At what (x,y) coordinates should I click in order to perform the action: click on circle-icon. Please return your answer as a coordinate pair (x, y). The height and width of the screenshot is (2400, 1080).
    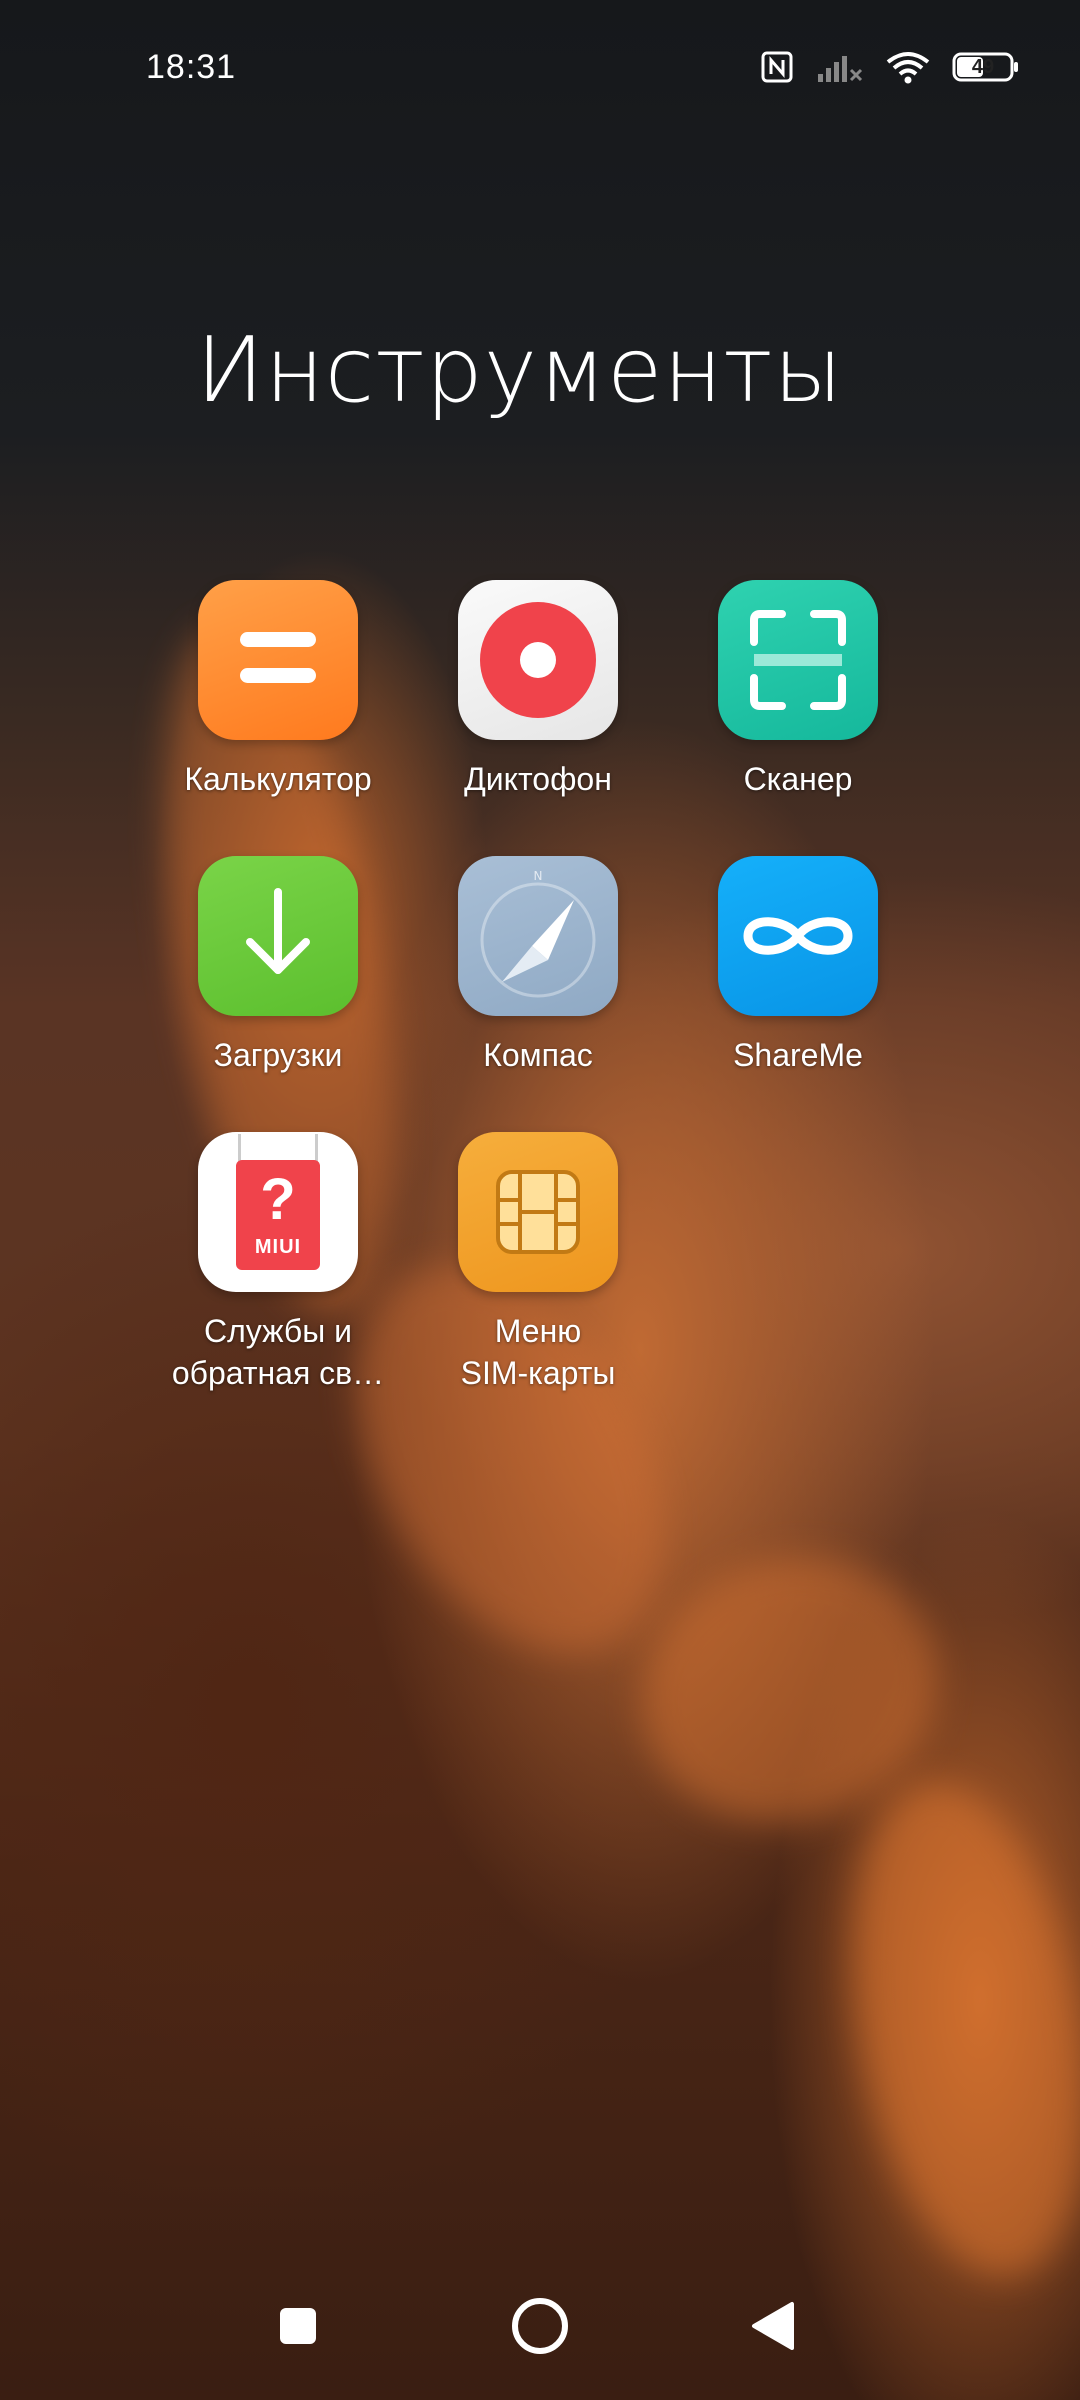
    Looking at the image, I should click on (540, 2326).